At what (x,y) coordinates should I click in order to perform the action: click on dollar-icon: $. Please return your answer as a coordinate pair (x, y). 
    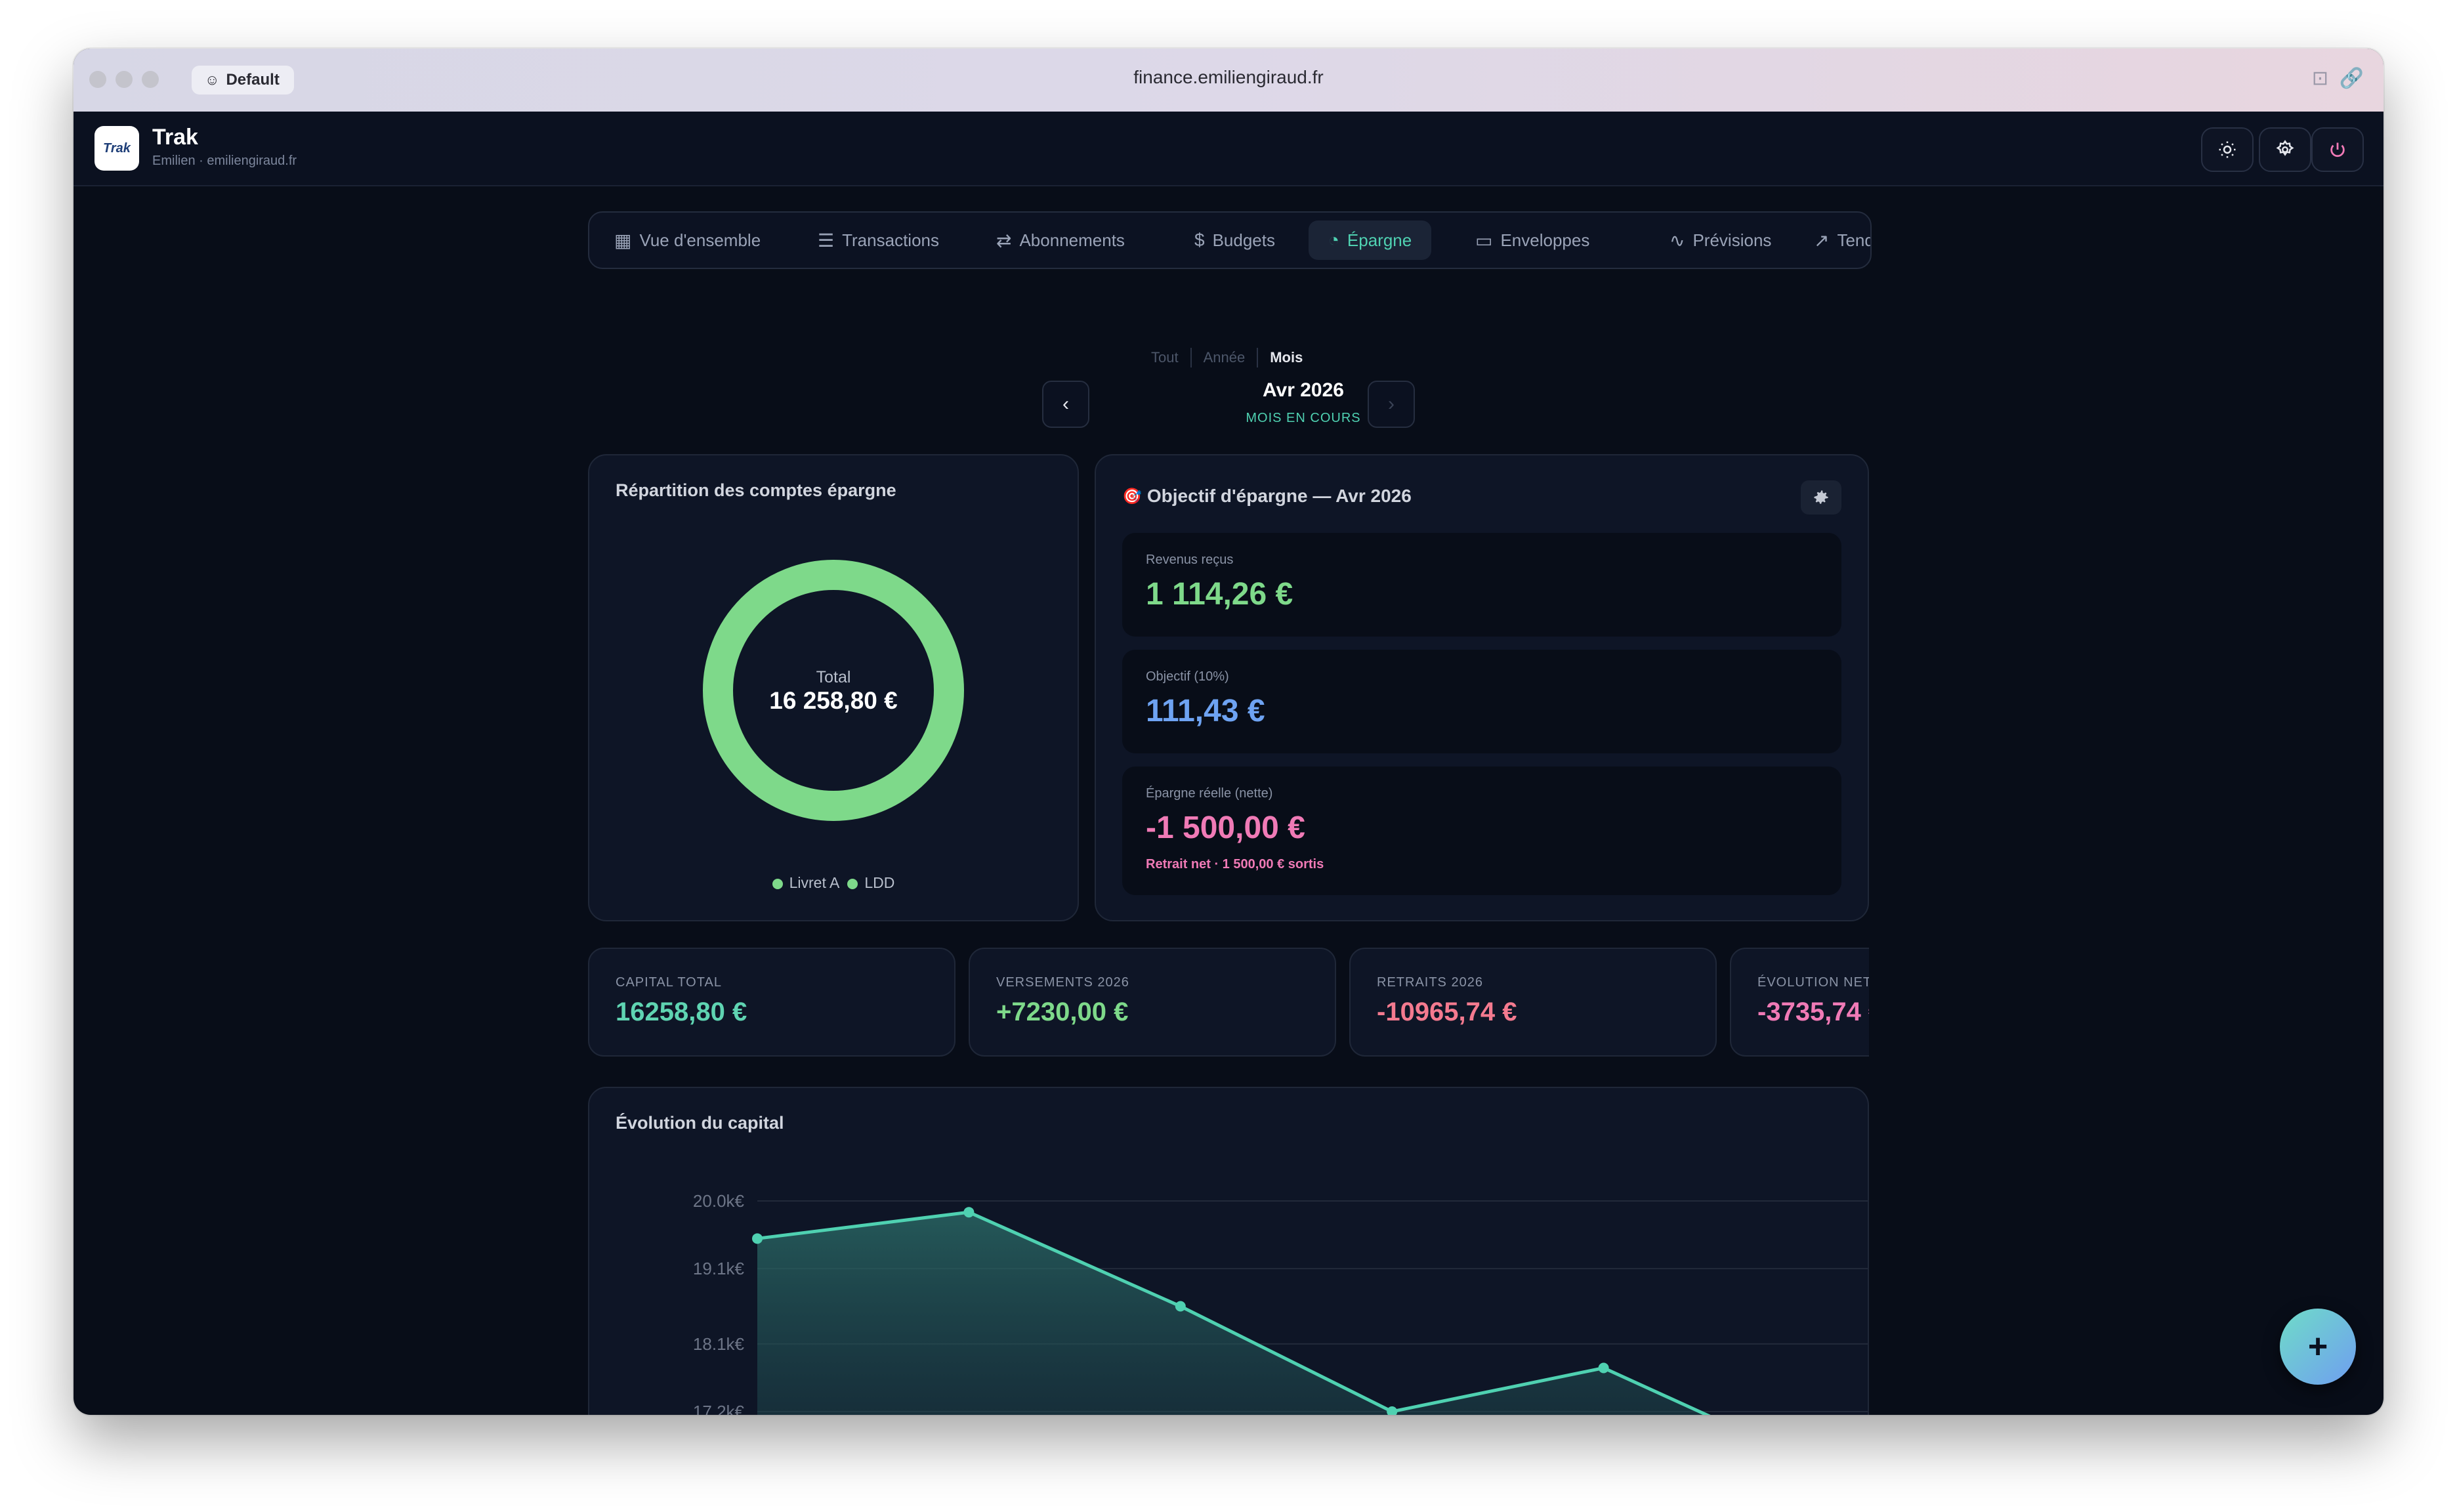
    Looking at the image, I should click on (1199, 240).